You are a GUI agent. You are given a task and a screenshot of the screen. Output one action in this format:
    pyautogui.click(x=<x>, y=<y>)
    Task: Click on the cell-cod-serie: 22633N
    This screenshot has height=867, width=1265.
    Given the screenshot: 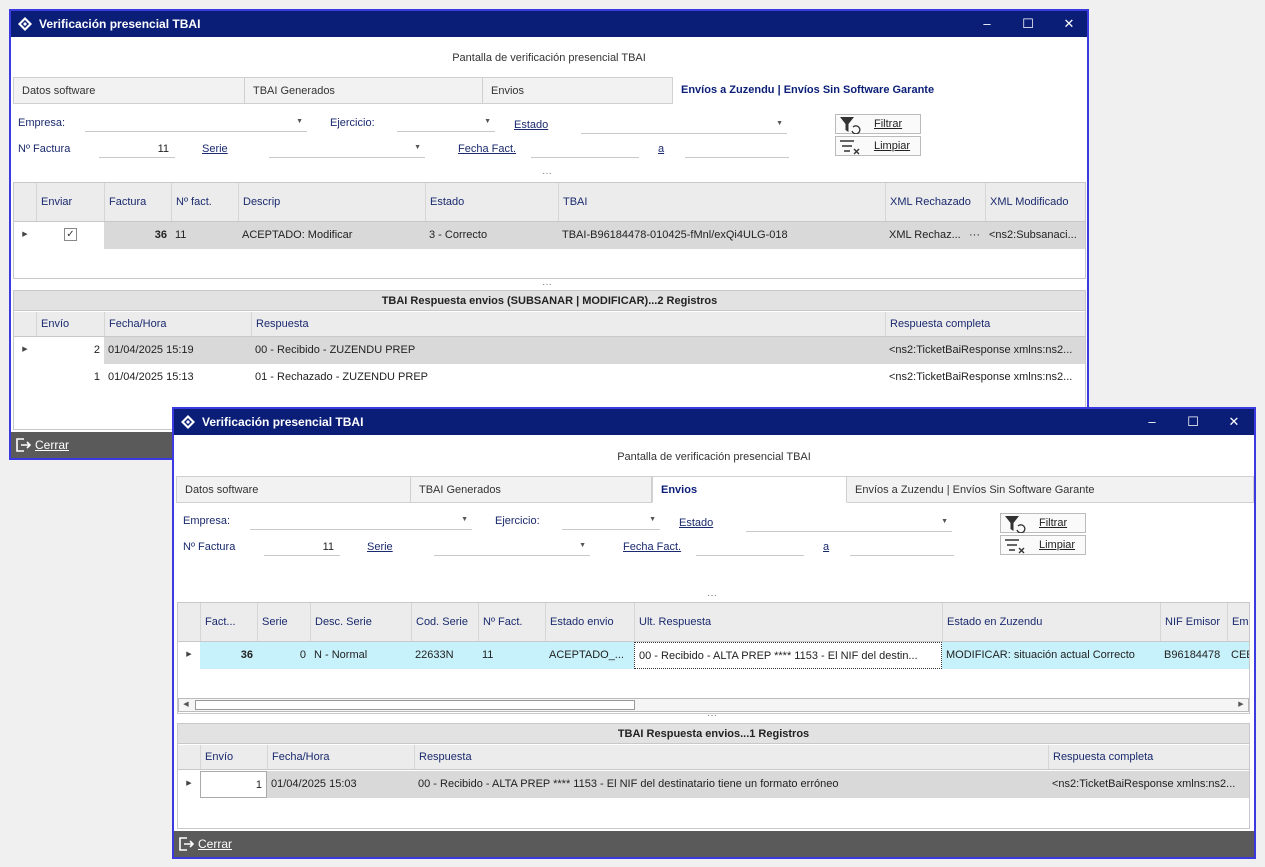 What is the action you would take?
    pyautogui.click(x=444, y=655)
    